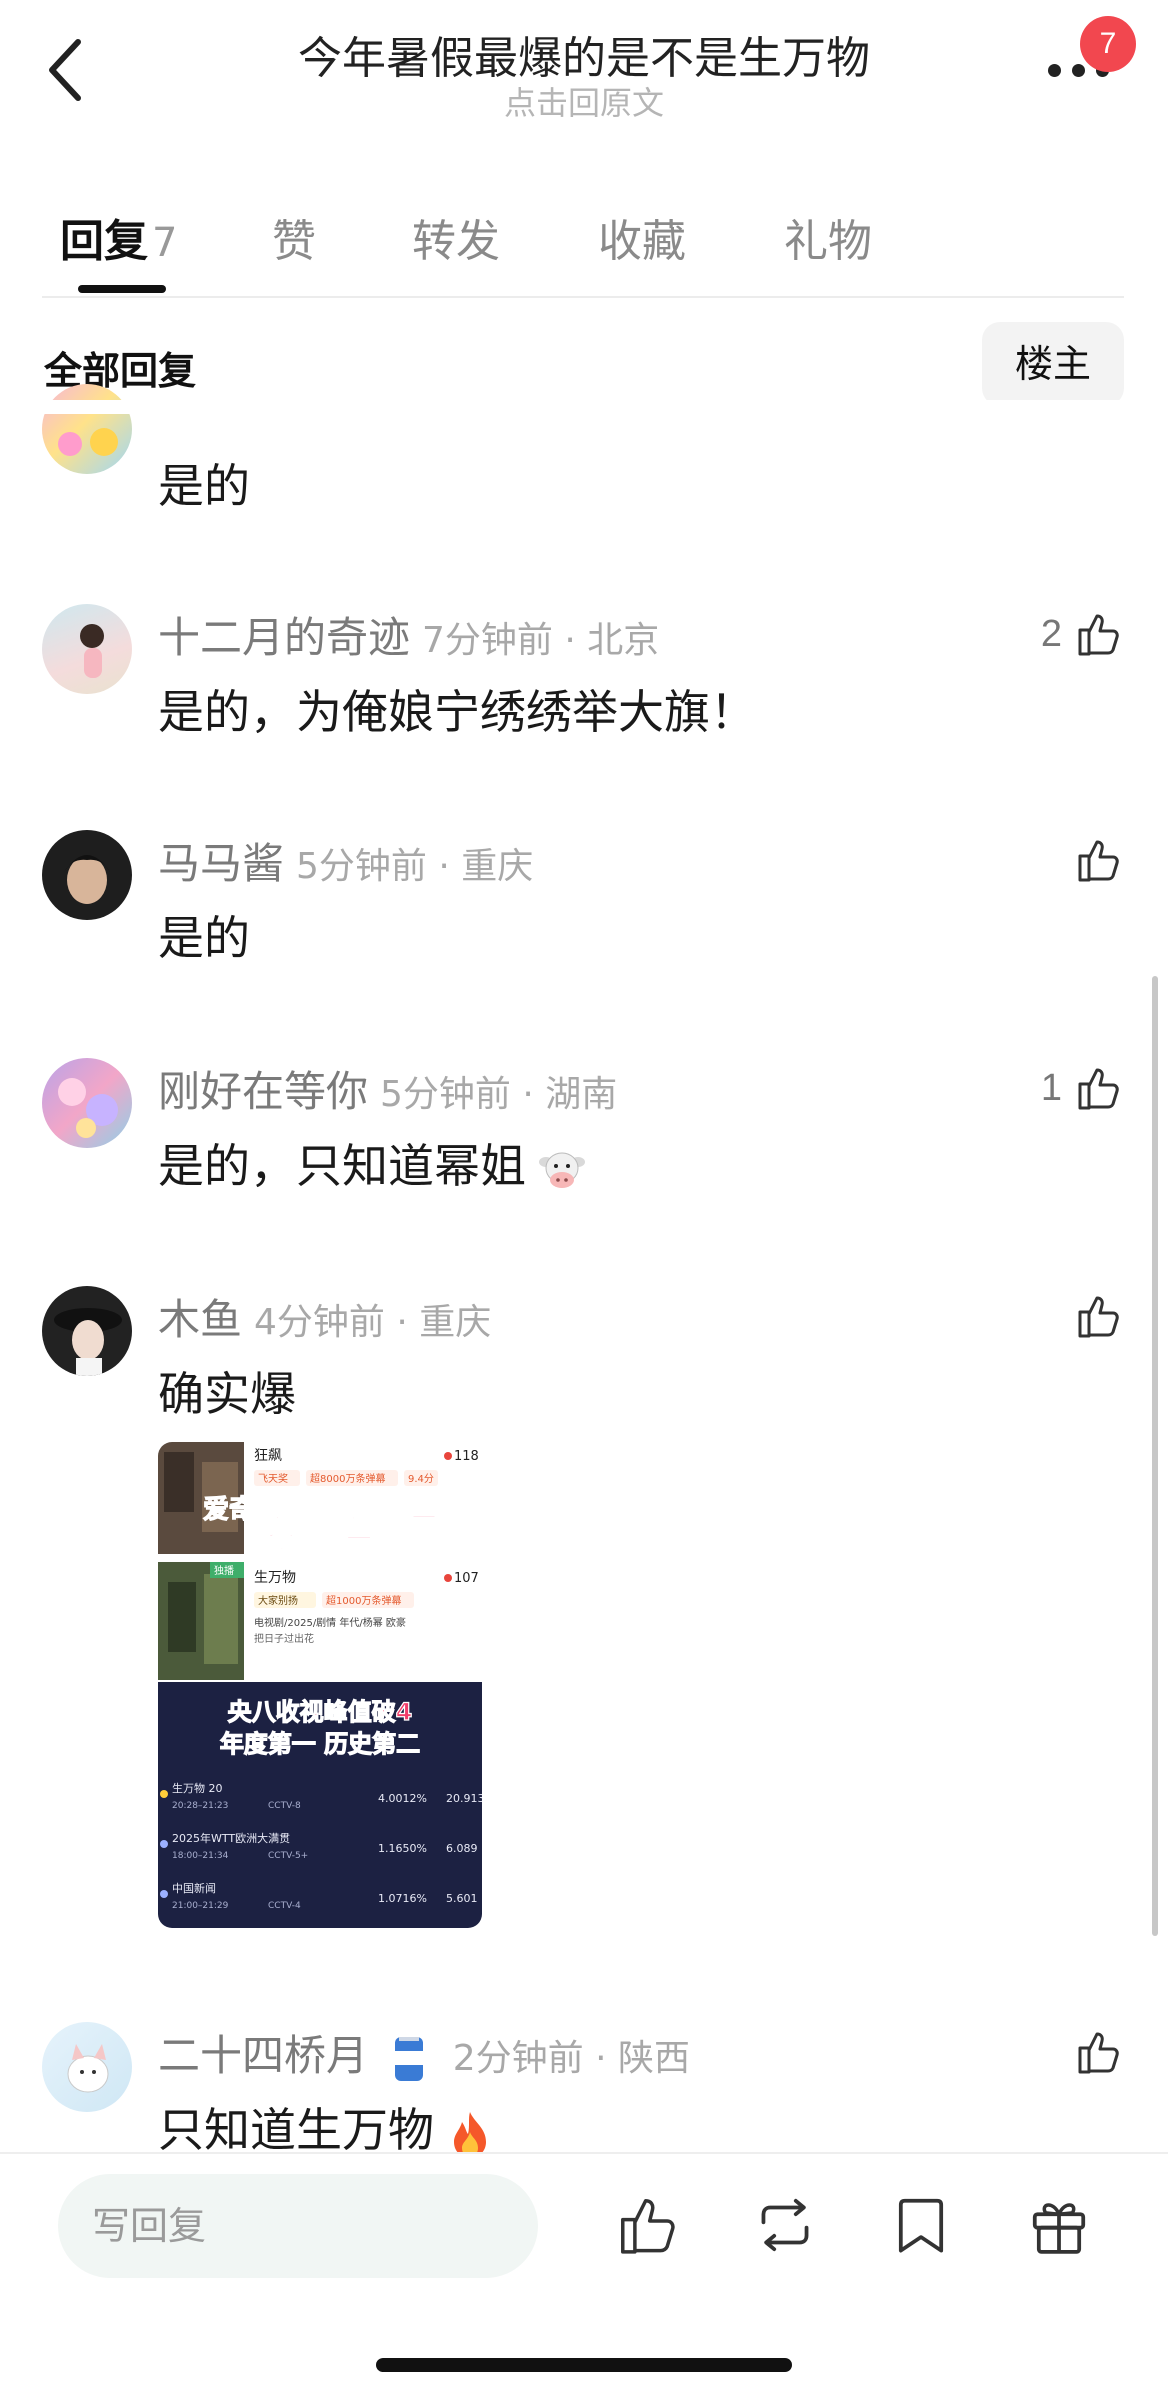 The image size is (1168, 2404). I want to click on all-replies-label: 全部回复, so click(120, 371).